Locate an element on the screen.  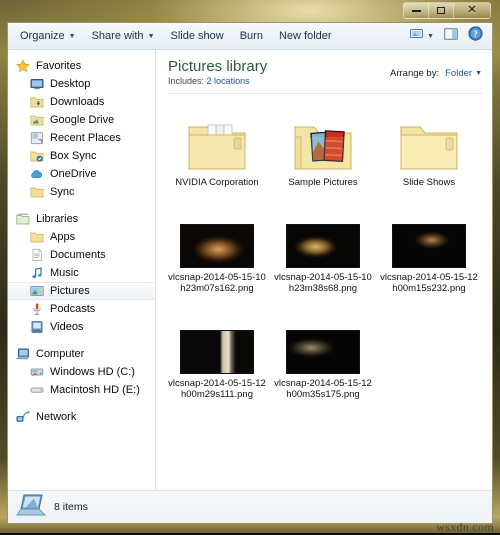
desktop-icon is located at coordinates (37, 84).